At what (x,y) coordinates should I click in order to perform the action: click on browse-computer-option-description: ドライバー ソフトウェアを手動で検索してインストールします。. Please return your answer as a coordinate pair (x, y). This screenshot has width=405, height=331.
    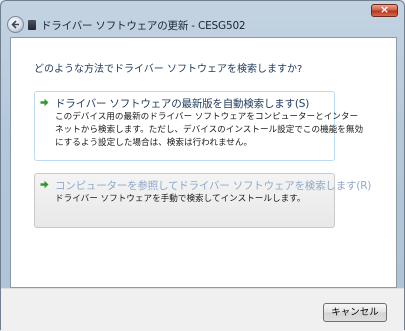
    Looking at the image, I should click on (192, 199).